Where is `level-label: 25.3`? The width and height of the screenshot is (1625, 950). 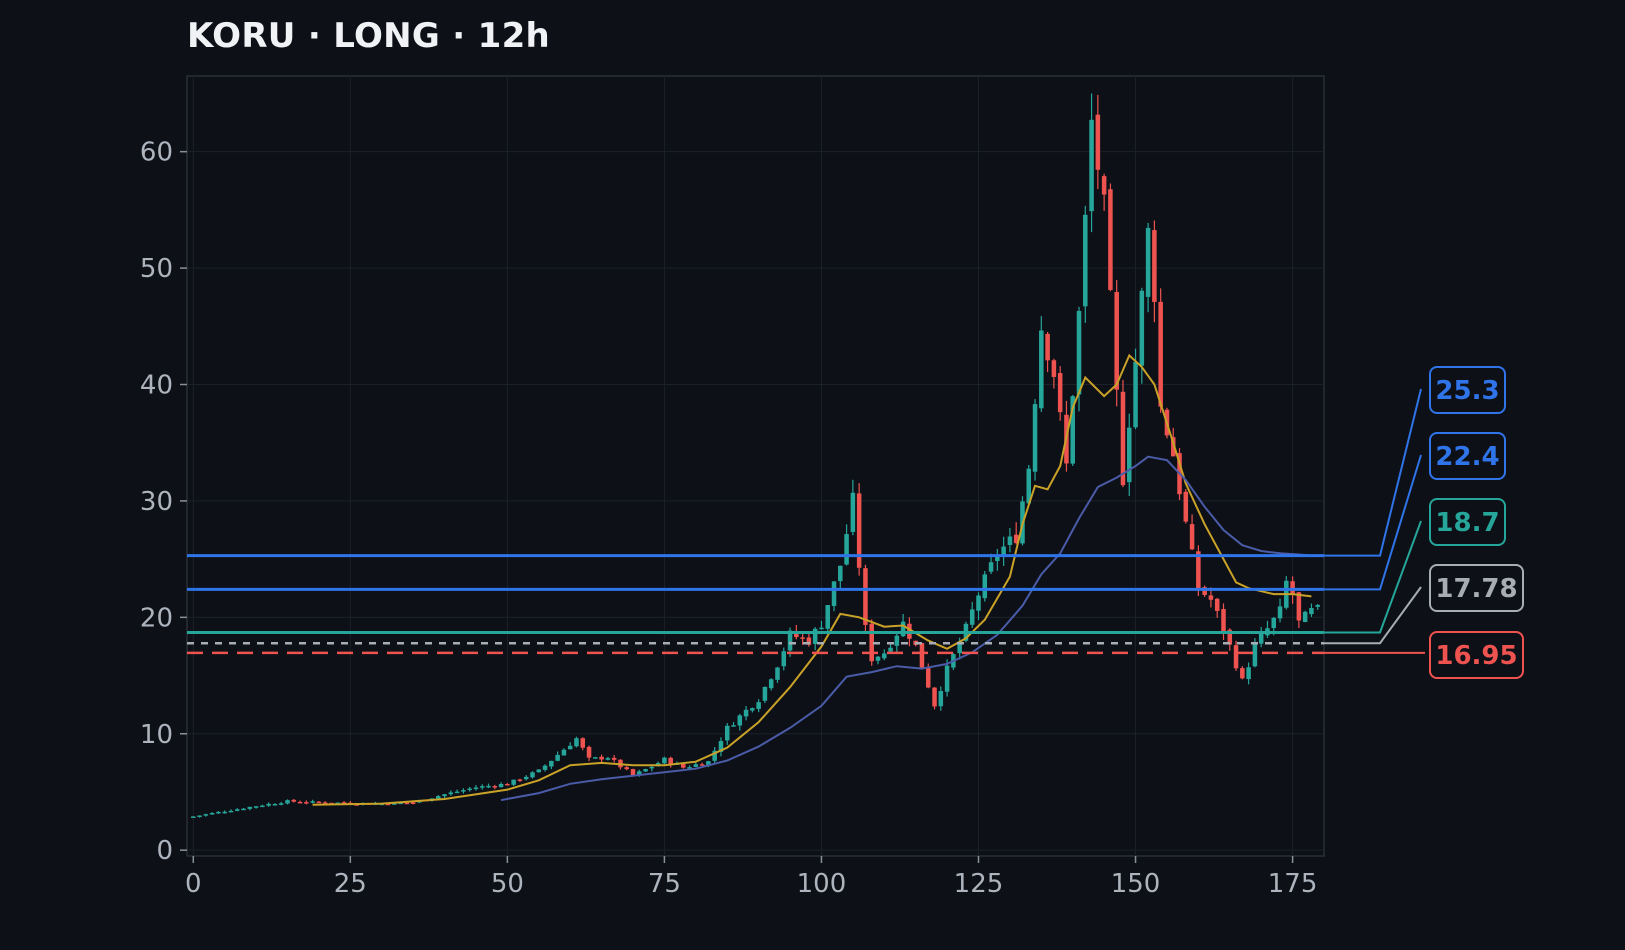
level-label: 25.3 is located at coordinates (1467, 391).